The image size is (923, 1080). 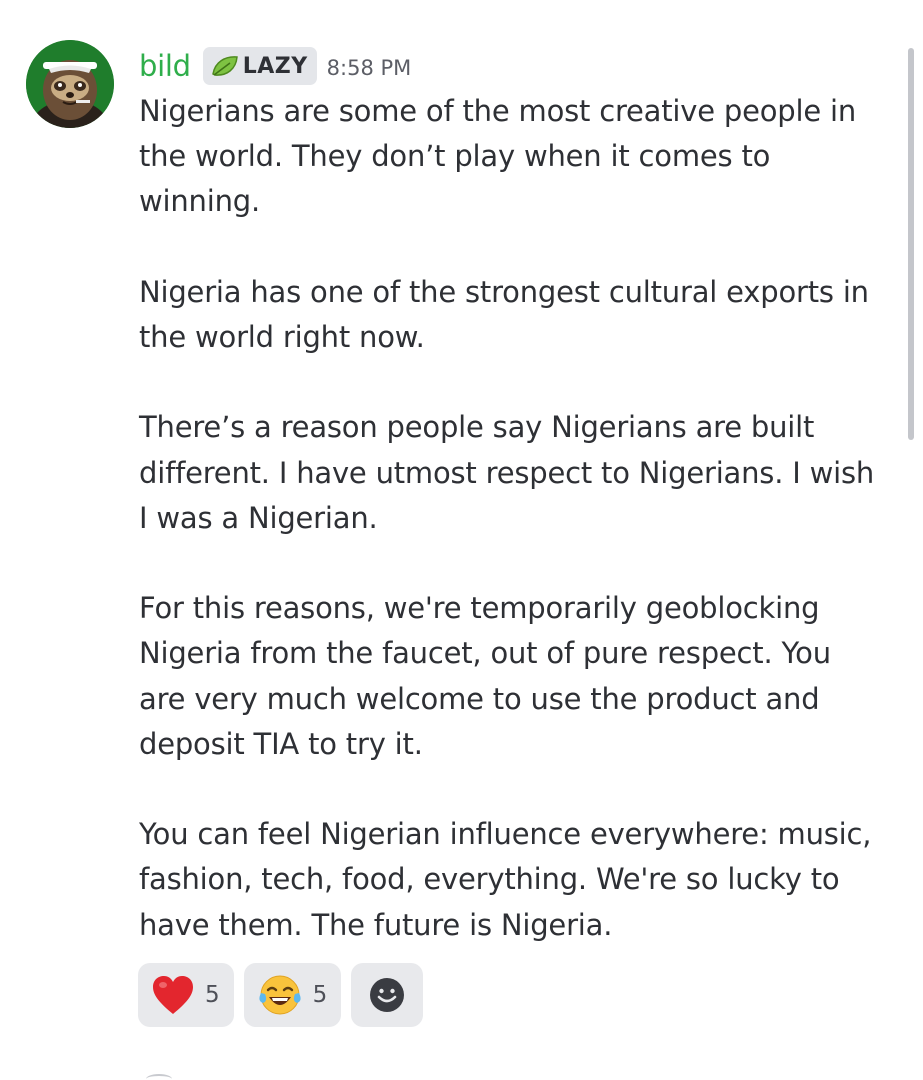 I want to click on add-reaction-smiley-icon, so click(x=387, y=995).